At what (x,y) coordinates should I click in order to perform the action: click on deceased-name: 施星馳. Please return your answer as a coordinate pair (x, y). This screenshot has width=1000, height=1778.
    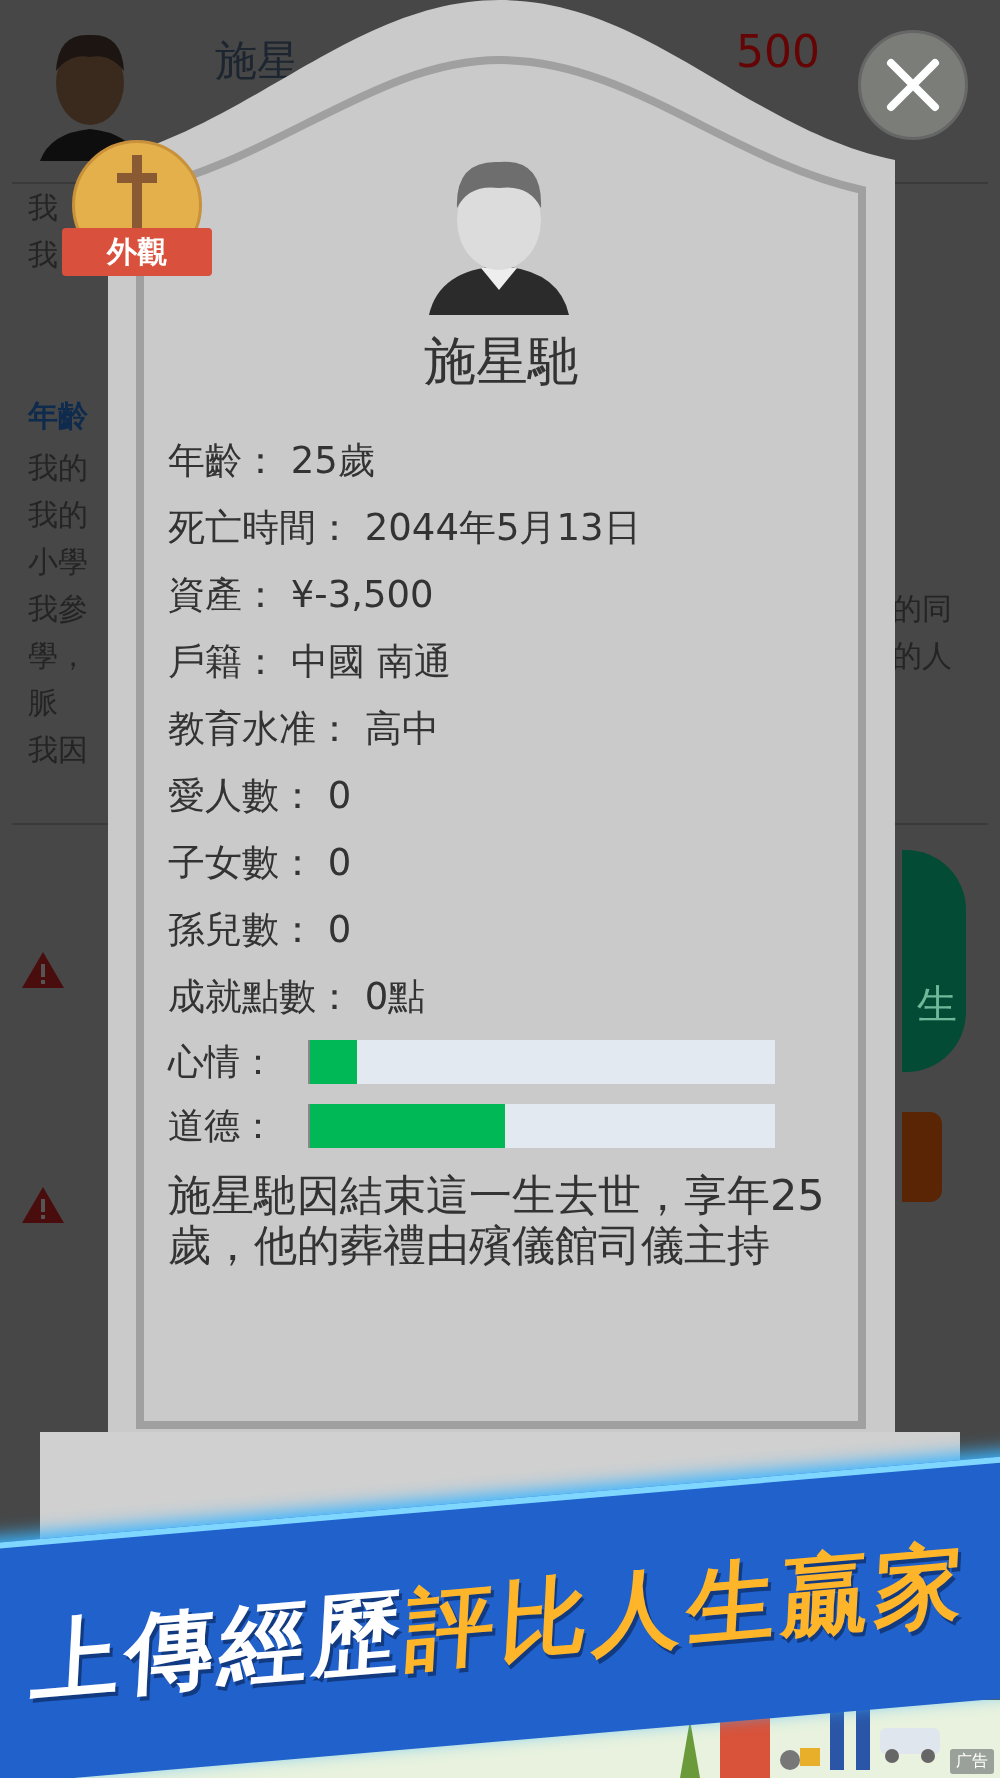
    Looking at the image, I should click on (501, 361).